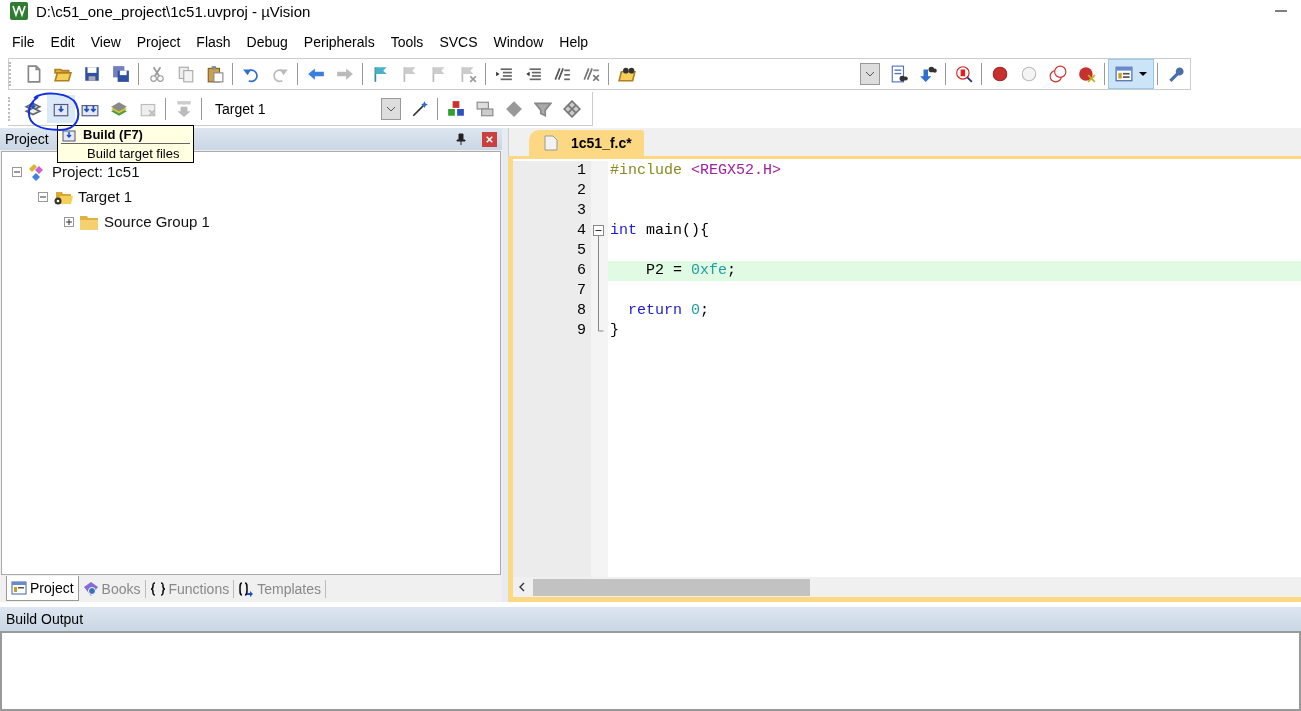 The image size is (1301, 711). Describe the element at coordinates (61, 108) in the screenshot. I see `build-button` at that location.